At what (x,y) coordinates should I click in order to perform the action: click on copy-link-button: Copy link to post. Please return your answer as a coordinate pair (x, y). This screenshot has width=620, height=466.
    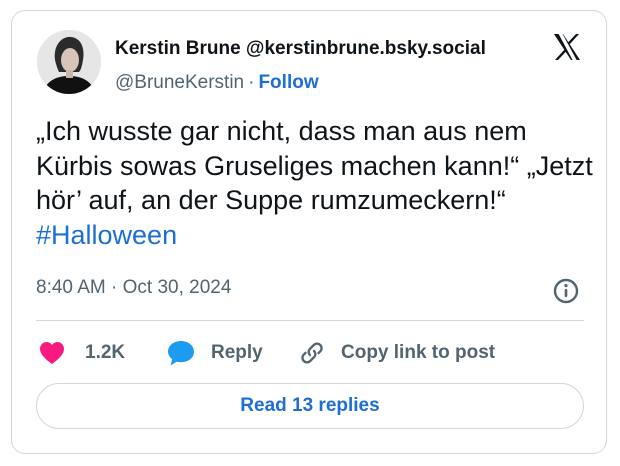
    Looking at the image, I should click on (396, 353).